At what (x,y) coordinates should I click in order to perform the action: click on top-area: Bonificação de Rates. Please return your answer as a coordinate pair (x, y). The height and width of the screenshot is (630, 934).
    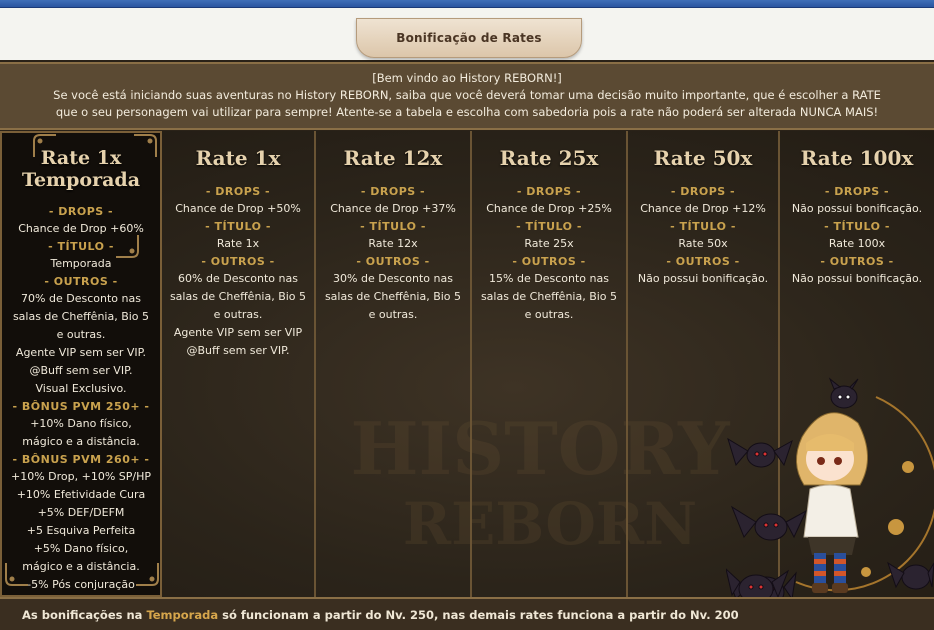
    Looking at the image, I should click on (467, 34).